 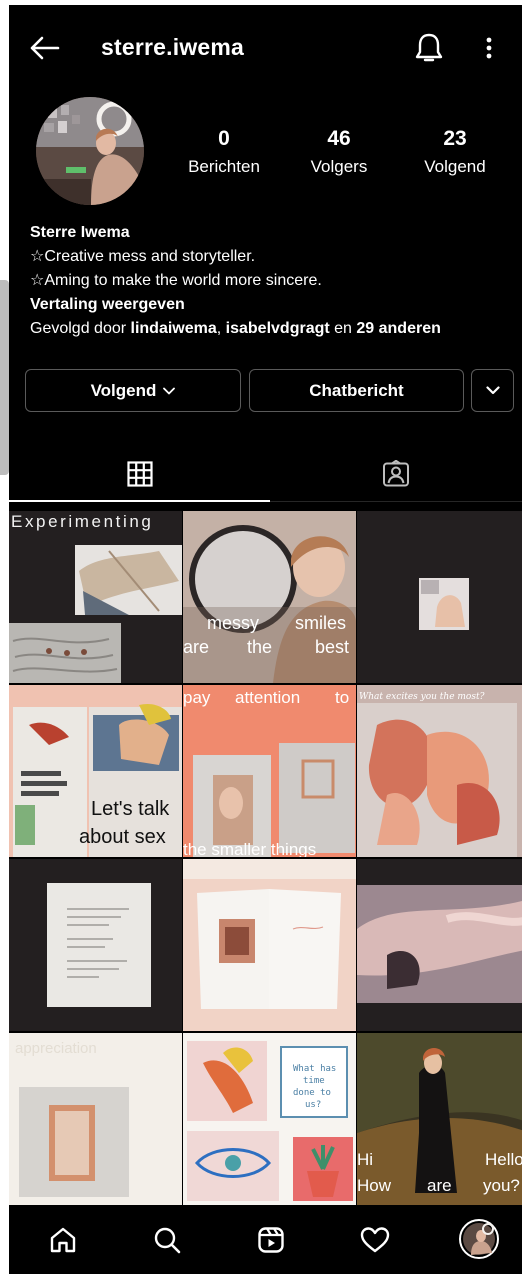 I want to click on heart-icon, so click(x=375, y=1240).